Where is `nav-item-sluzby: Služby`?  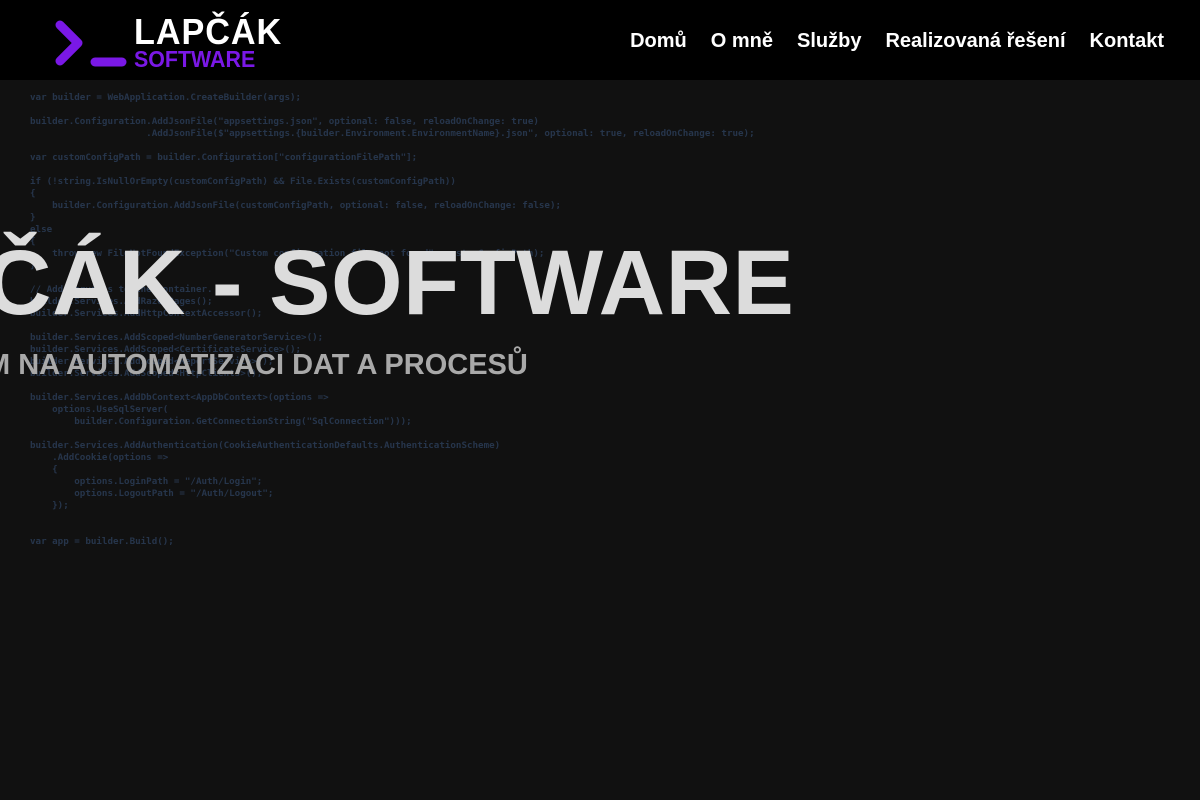
nav-item-sluzby: Služby is located at coordinates (829, 41).